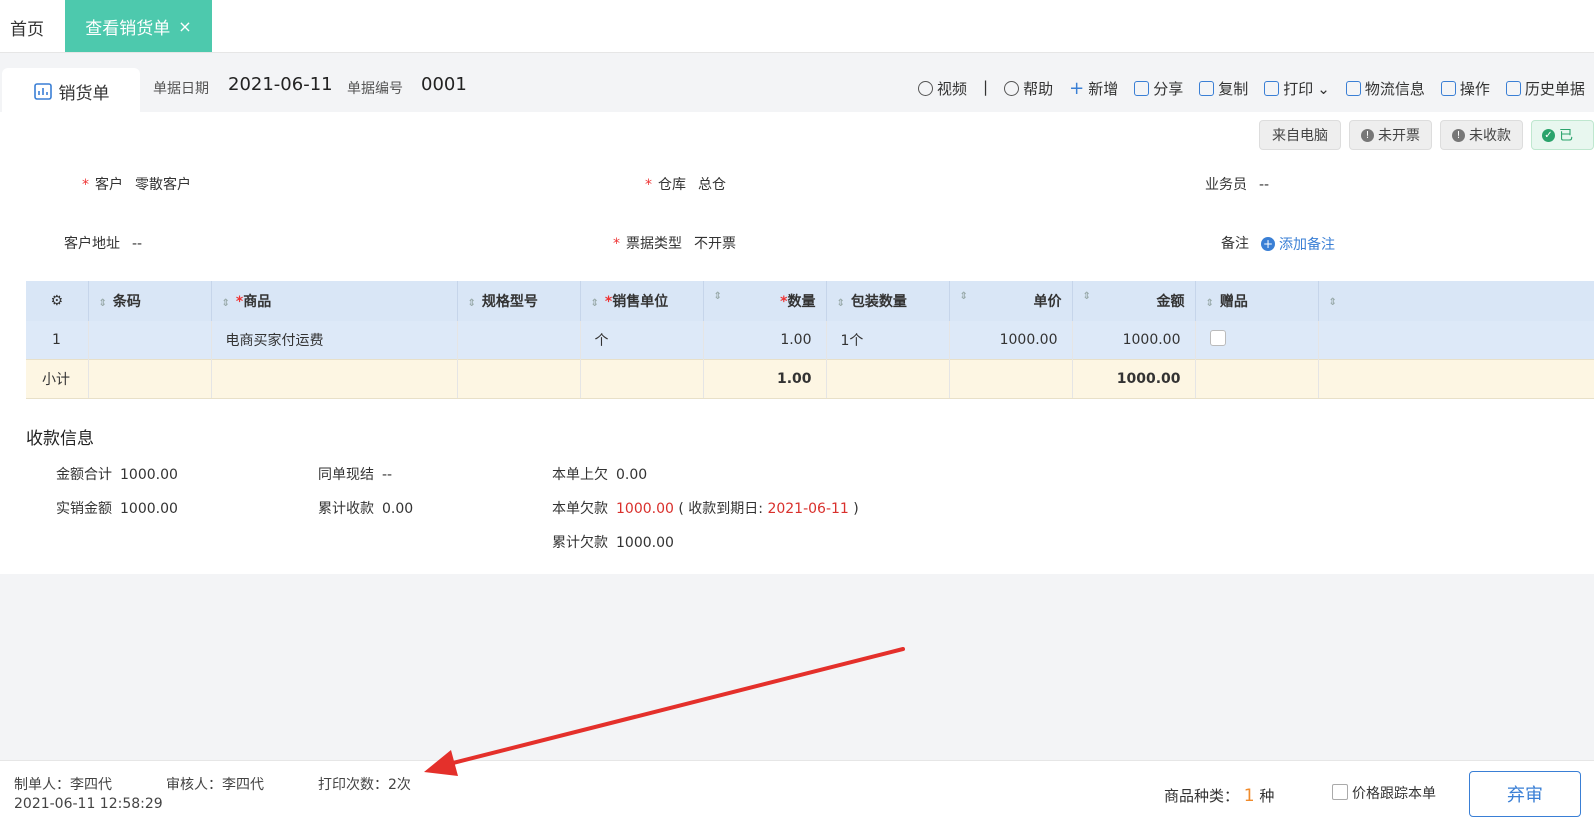  Describe the element at coordinates (715, 244) in the screenshot. I see `bill-type-value: 不开票` at that location.